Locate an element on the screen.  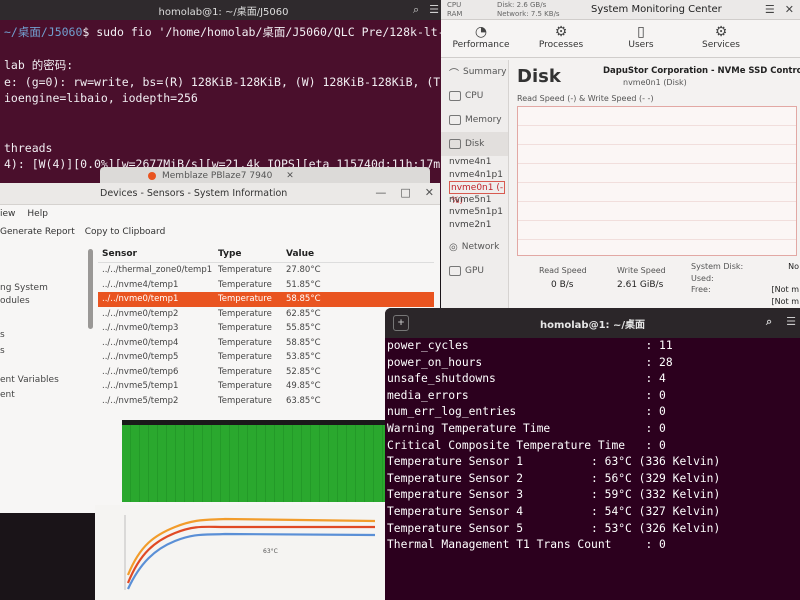
column-type: Type is located at coordinates (247, 255).